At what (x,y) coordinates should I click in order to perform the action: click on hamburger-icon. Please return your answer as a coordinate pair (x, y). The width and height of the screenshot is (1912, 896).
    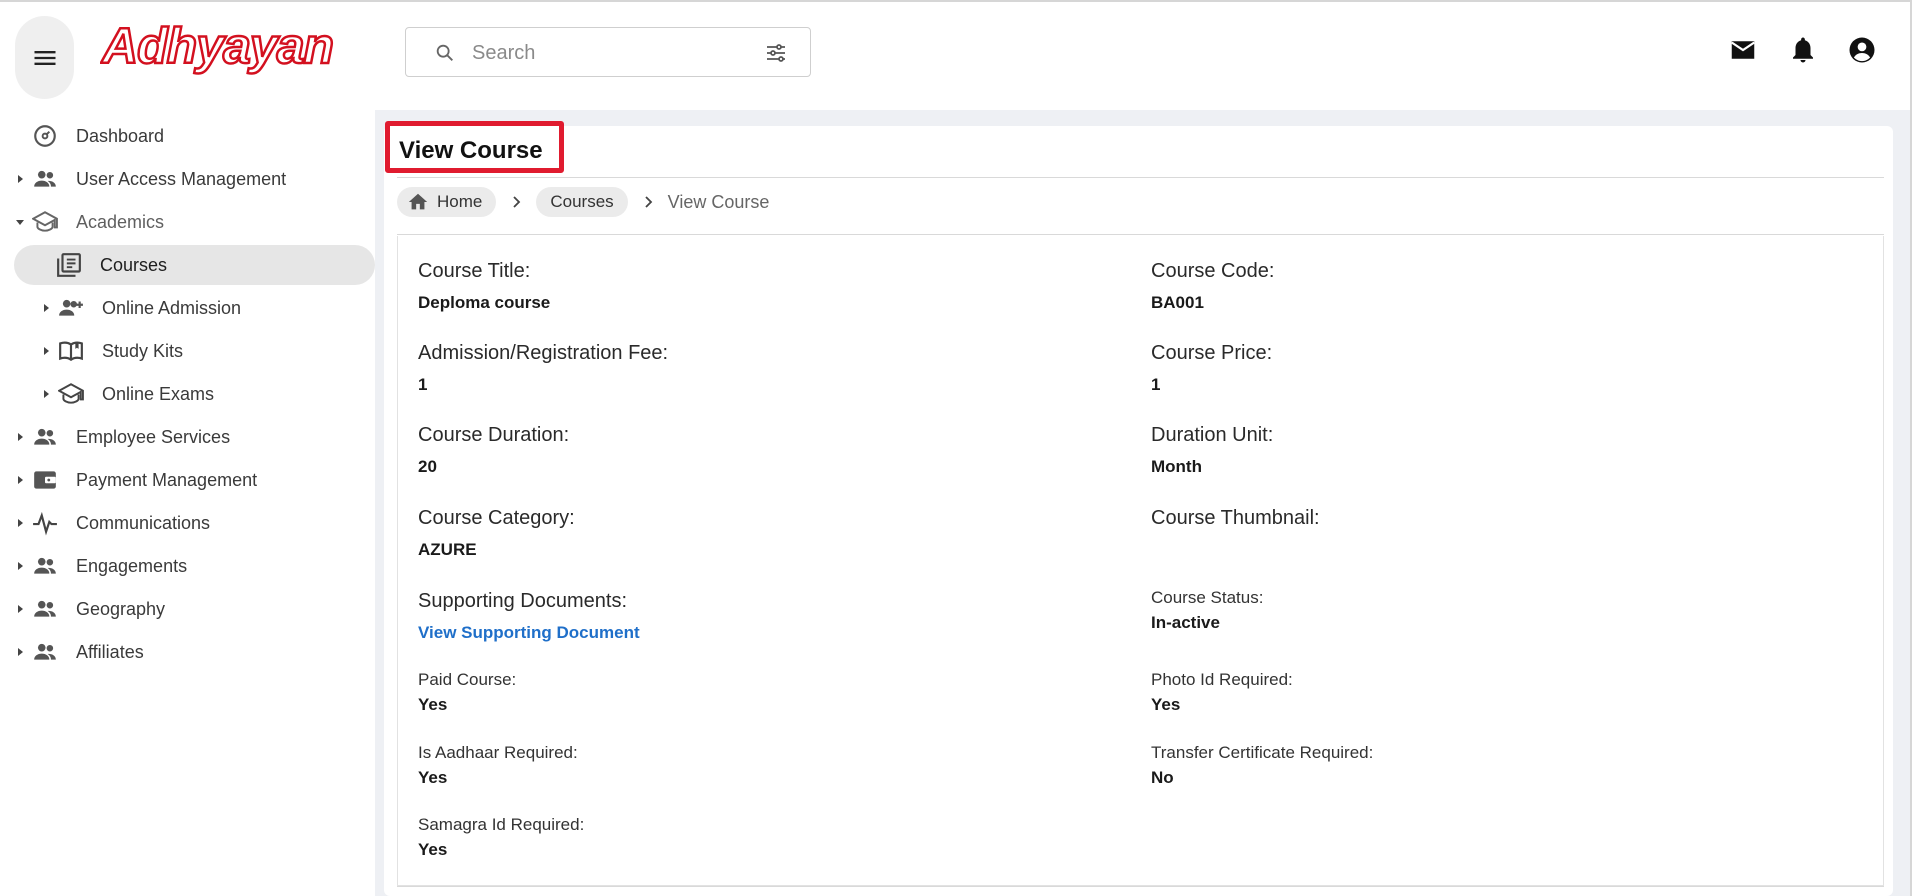
    Looking at the image, I should click on (44, 57).